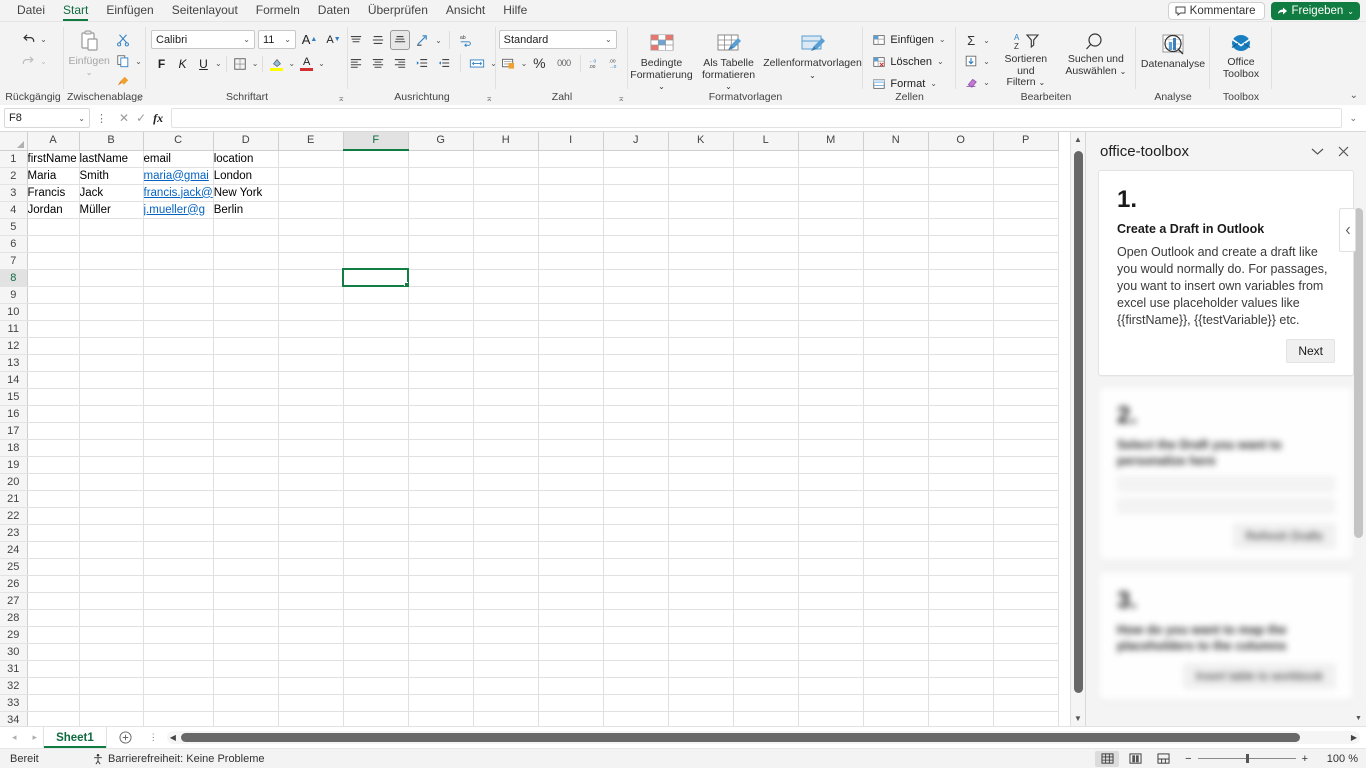 This screenshot has height=768, width=1366. I want to click on cell-h28, so click(506, 618).